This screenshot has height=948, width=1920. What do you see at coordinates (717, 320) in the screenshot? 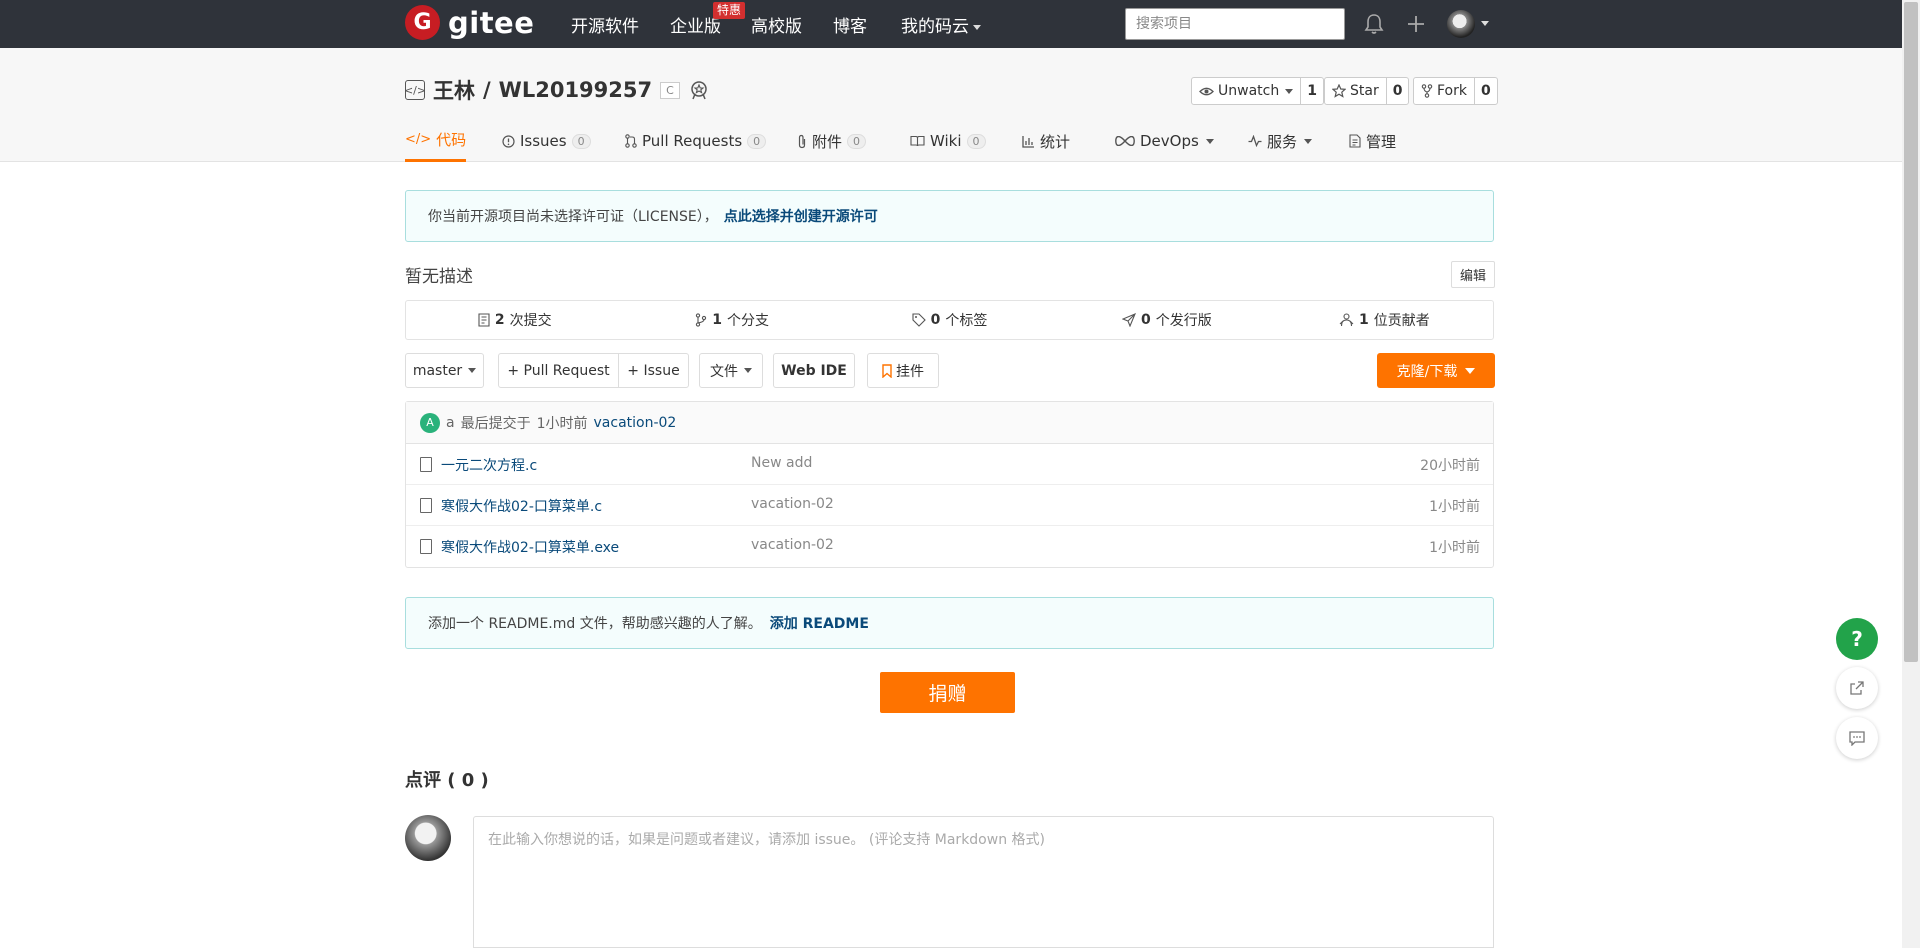
I see `stat-branches-count: 1` at bounding box center [717, 320].